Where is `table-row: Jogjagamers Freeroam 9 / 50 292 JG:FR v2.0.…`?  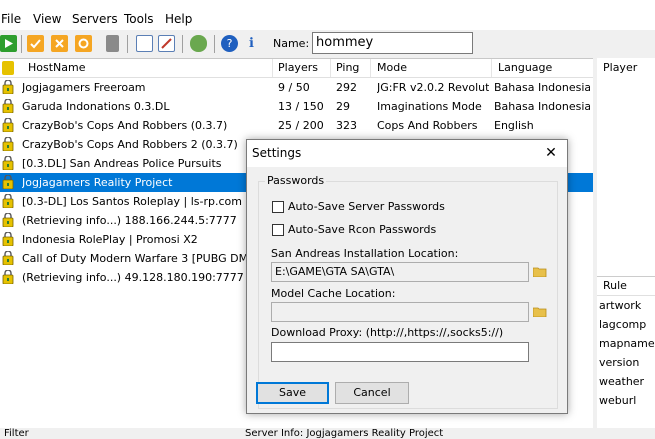 table-row: Jogjagamers Freeroam 9 / 50 292 JG:FR v2.0.… is located at coordinates (296, 87).